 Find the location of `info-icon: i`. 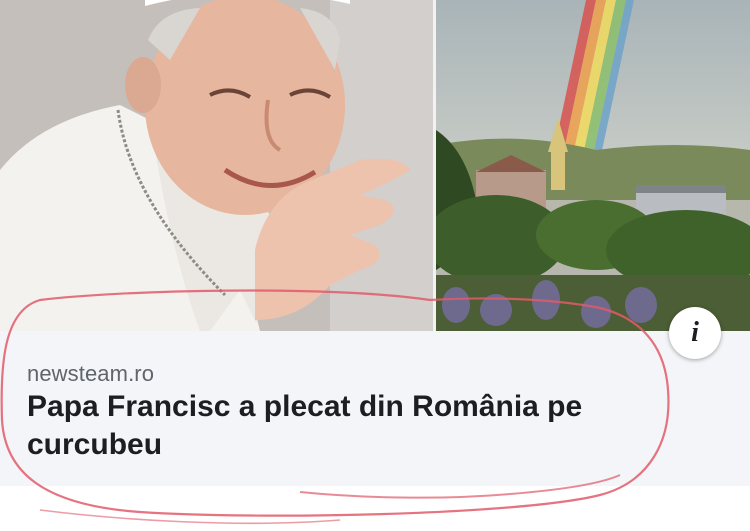

info-icon: i is located at coordinates (695, 332).